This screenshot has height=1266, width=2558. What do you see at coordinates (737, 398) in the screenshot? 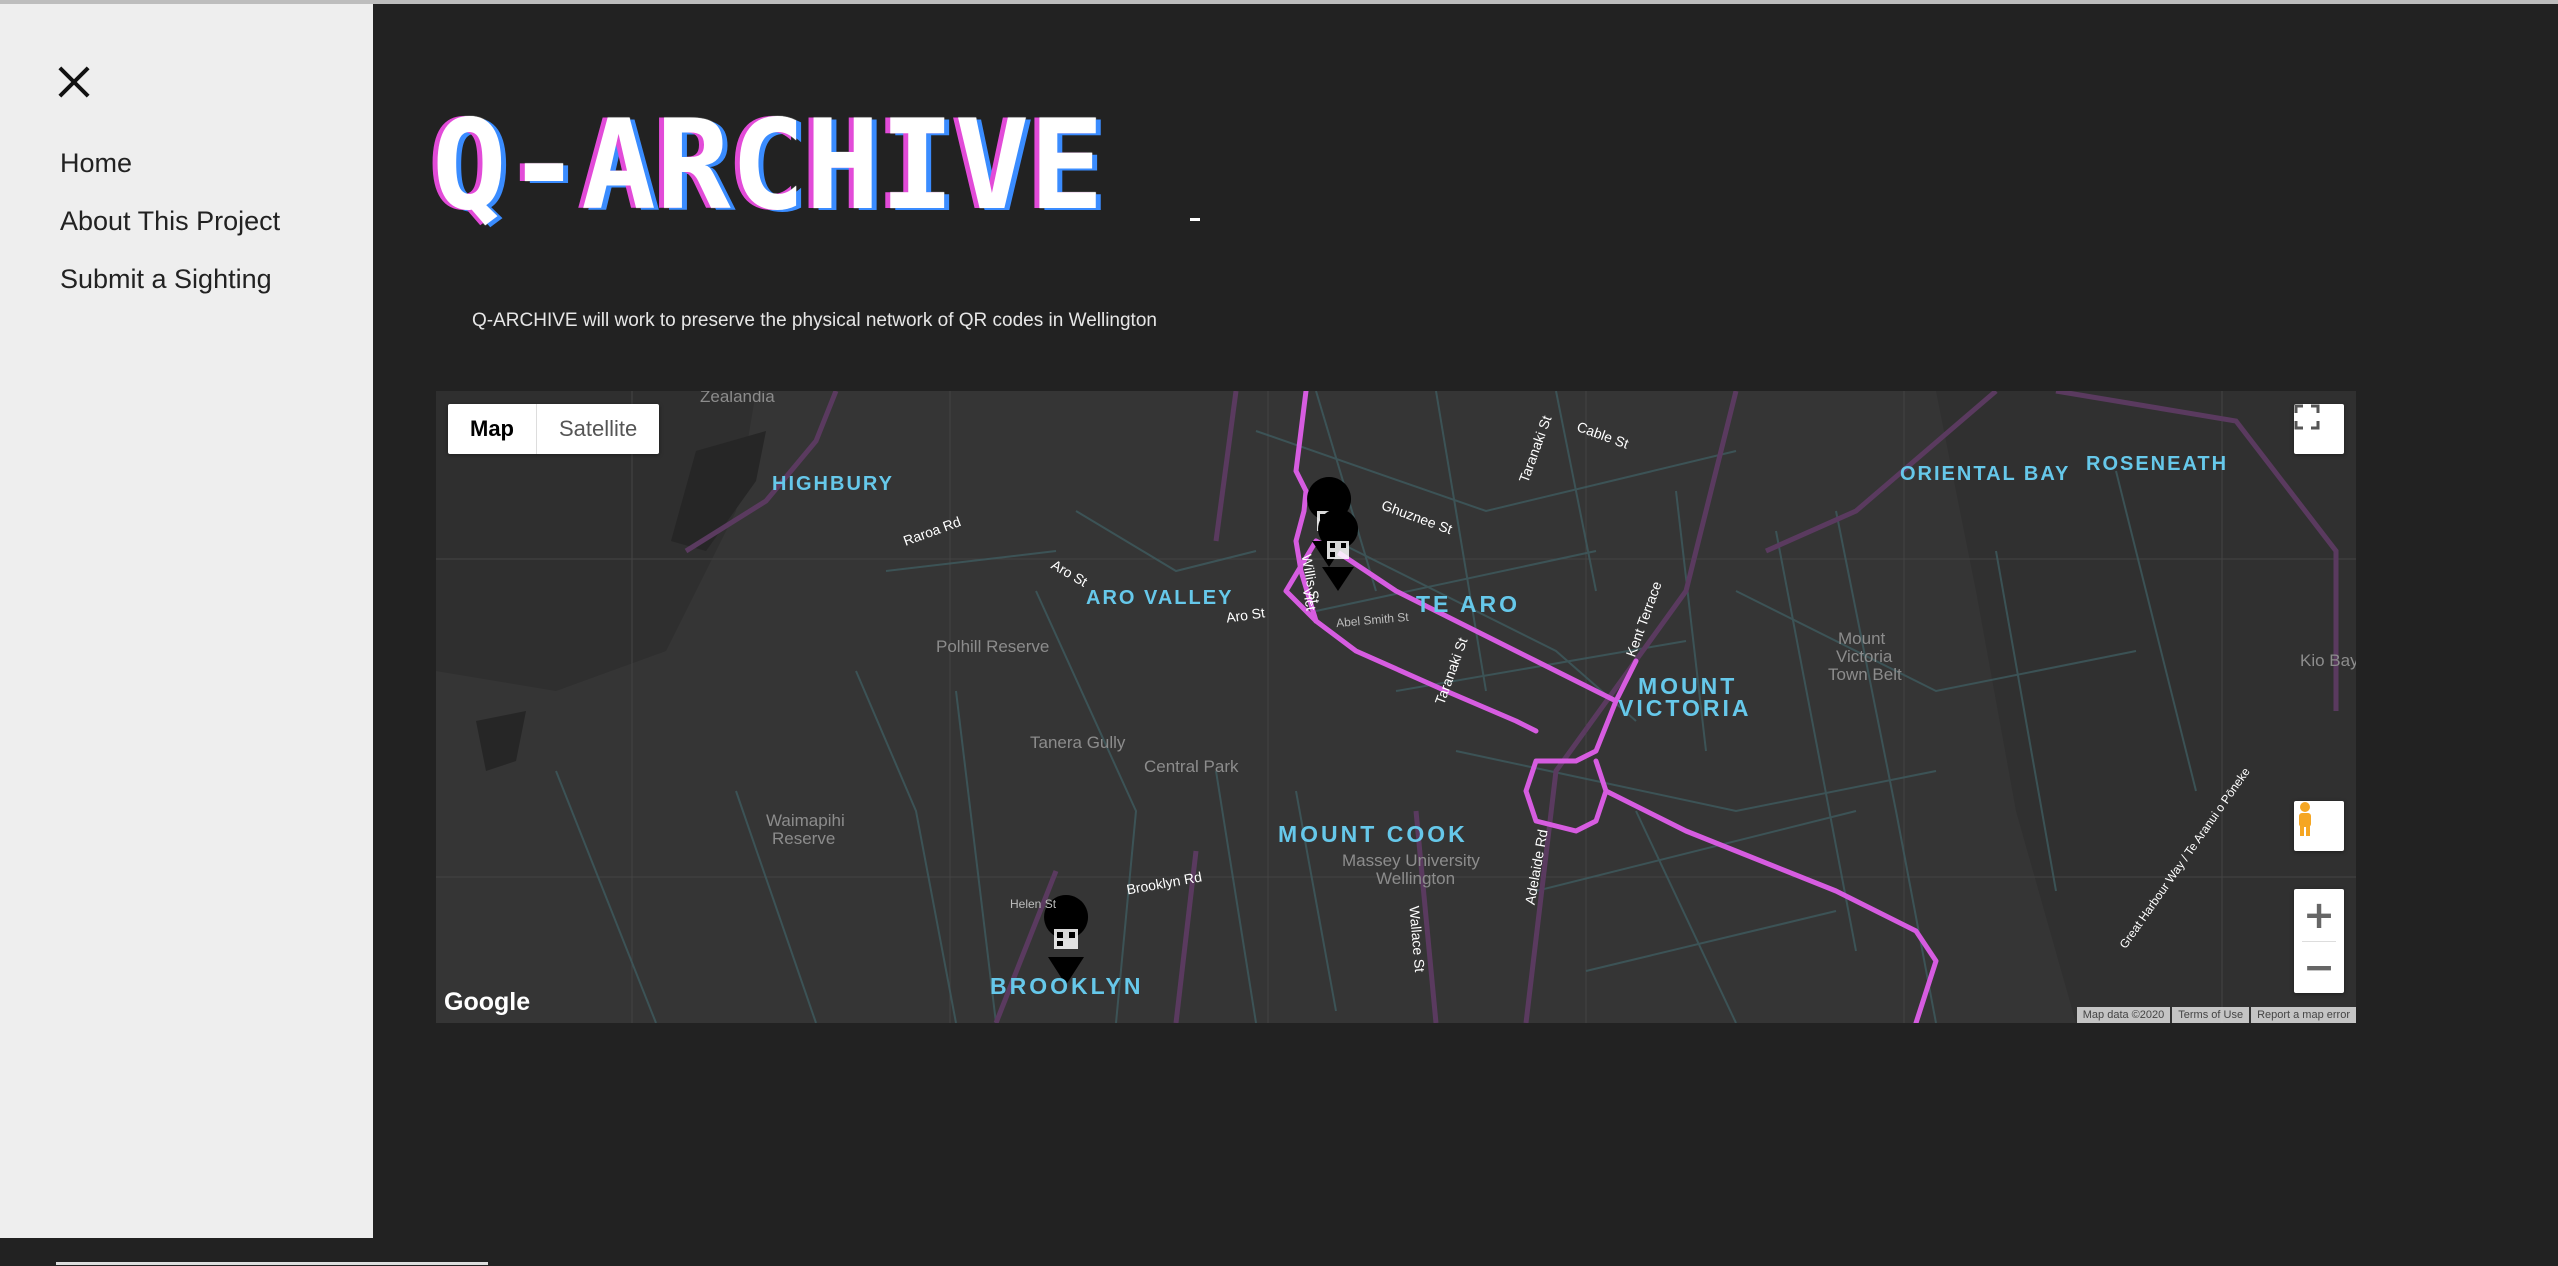
I see `map-label-place: Zealandia` at bounding box center [737, 398].